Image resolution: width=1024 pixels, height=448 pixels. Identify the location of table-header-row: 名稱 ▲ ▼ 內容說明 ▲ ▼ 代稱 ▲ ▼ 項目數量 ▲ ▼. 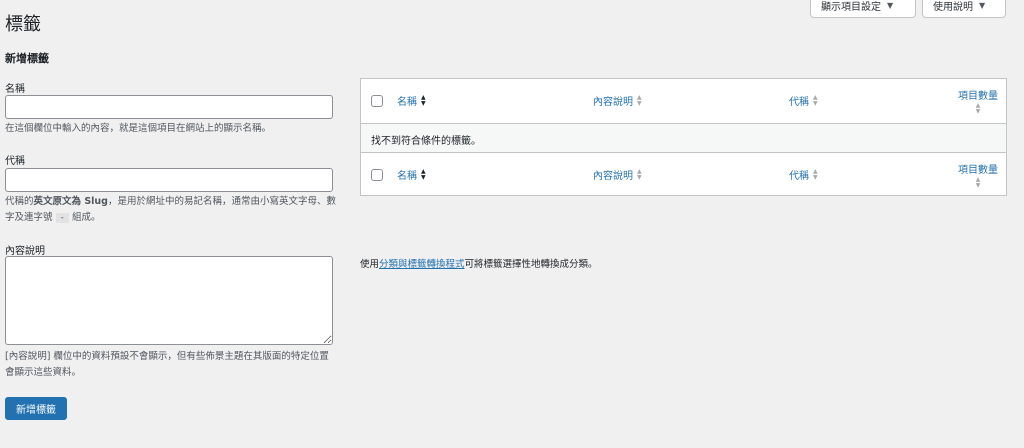
(683, 101).